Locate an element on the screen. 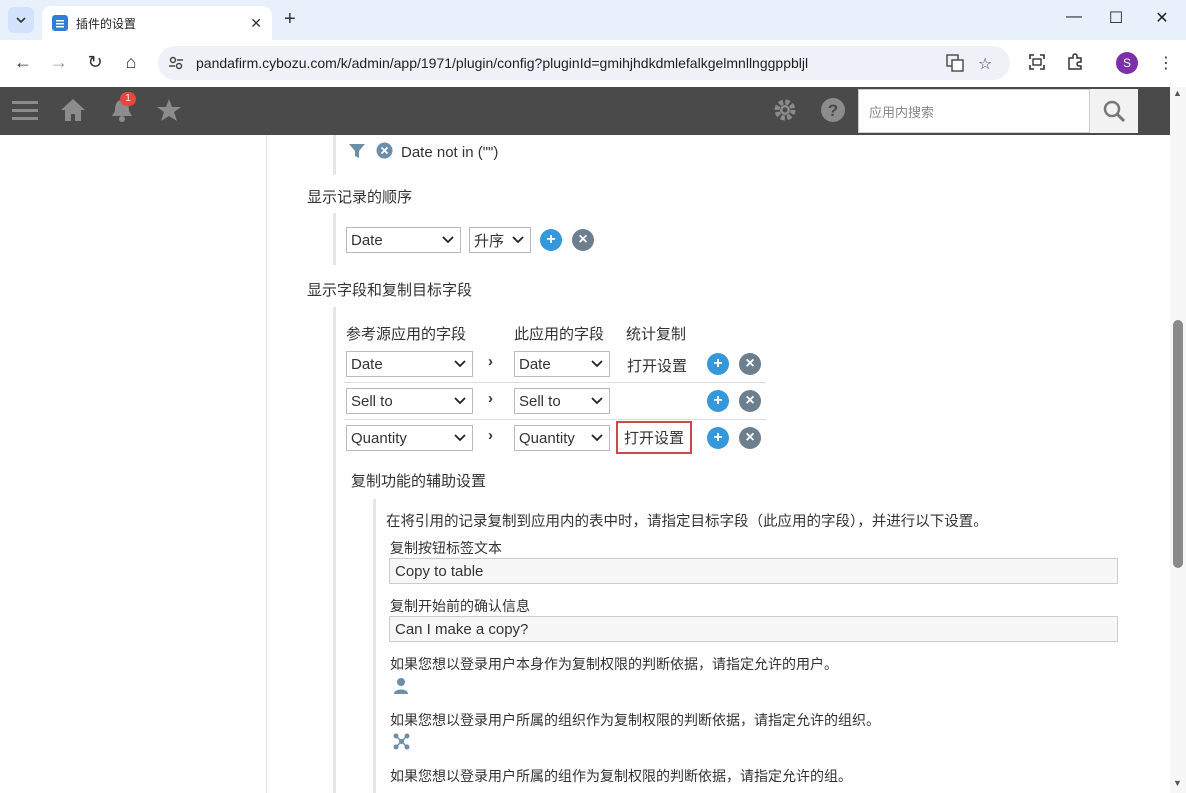 This screenshot has width=1186, height=793. row2-source-select: Sell to is located at coordinates (409, 401).